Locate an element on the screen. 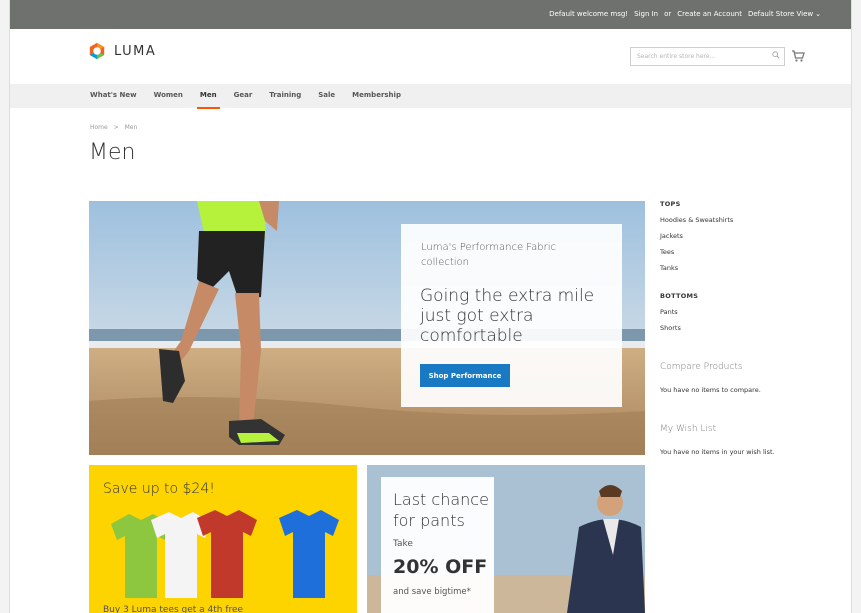 The image size is (861, 613). sidebar-link-shorts: Shorts is located at coordinates (752, 328).